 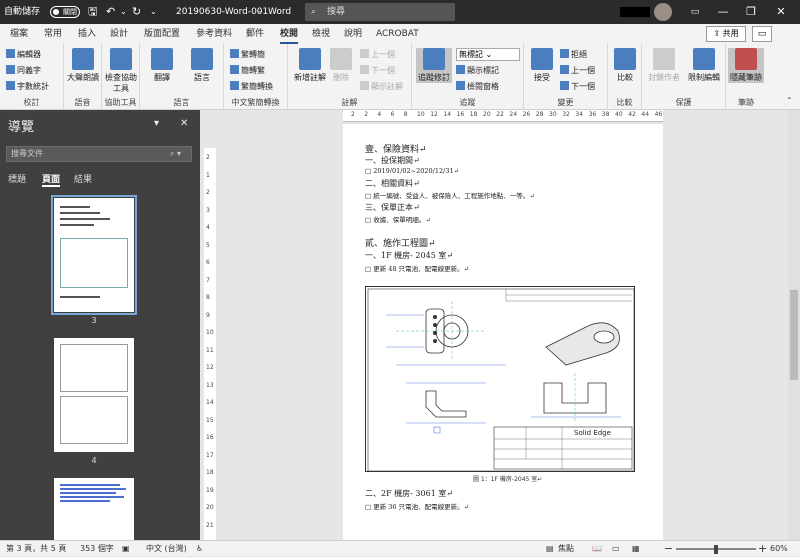 What do you see at coordinates (87, 34) in the screenshot?
I see `tab-insert: 插入` at bounding box center [87, 34].